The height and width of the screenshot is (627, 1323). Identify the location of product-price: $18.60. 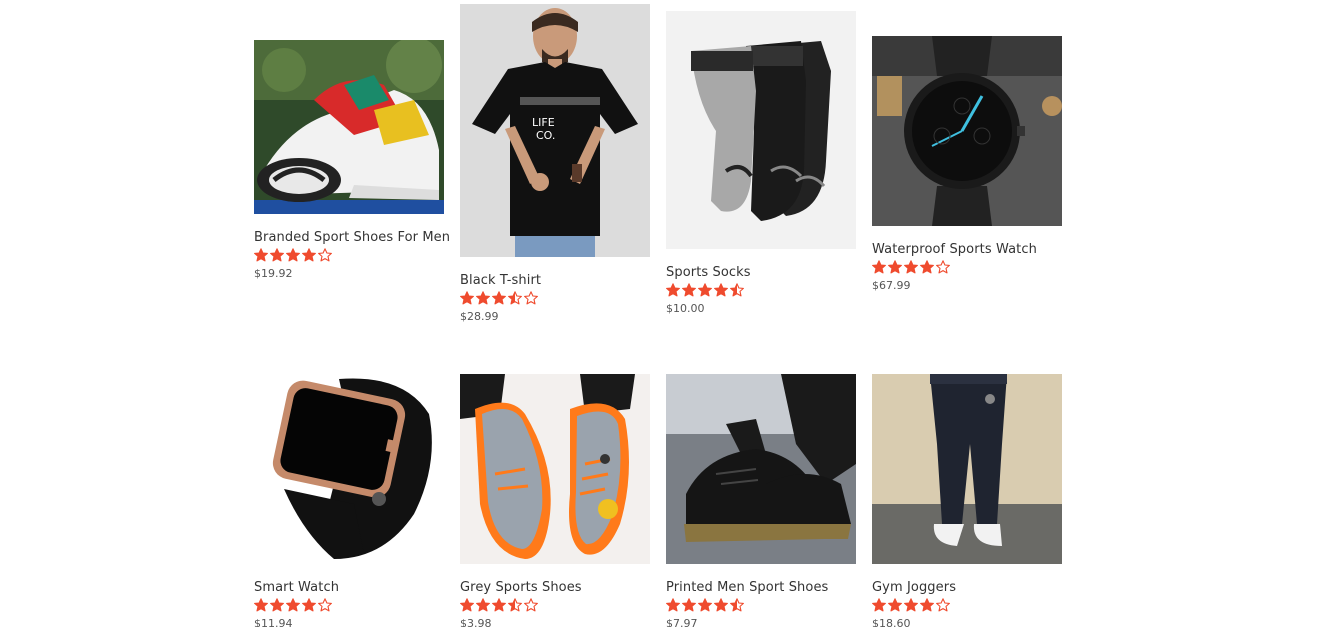
(891, 622).